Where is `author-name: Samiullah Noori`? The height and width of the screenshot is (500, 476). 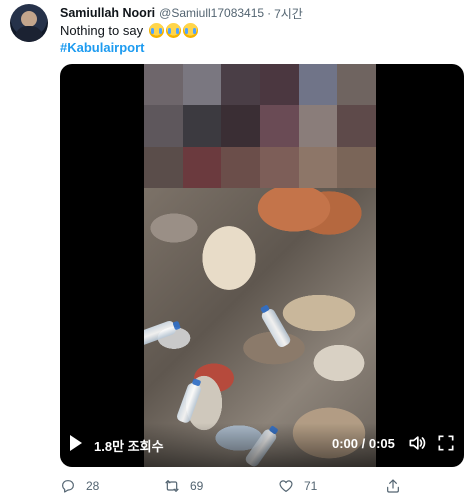 author-name: Samiullah Noori is located at coordinates (107, 13).